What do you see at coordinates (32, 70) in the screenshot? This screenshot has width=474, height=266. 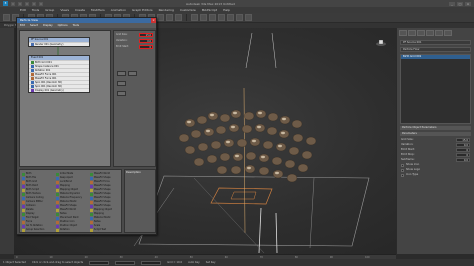 I see `rotation-icon` at bounding box center [32, 70].